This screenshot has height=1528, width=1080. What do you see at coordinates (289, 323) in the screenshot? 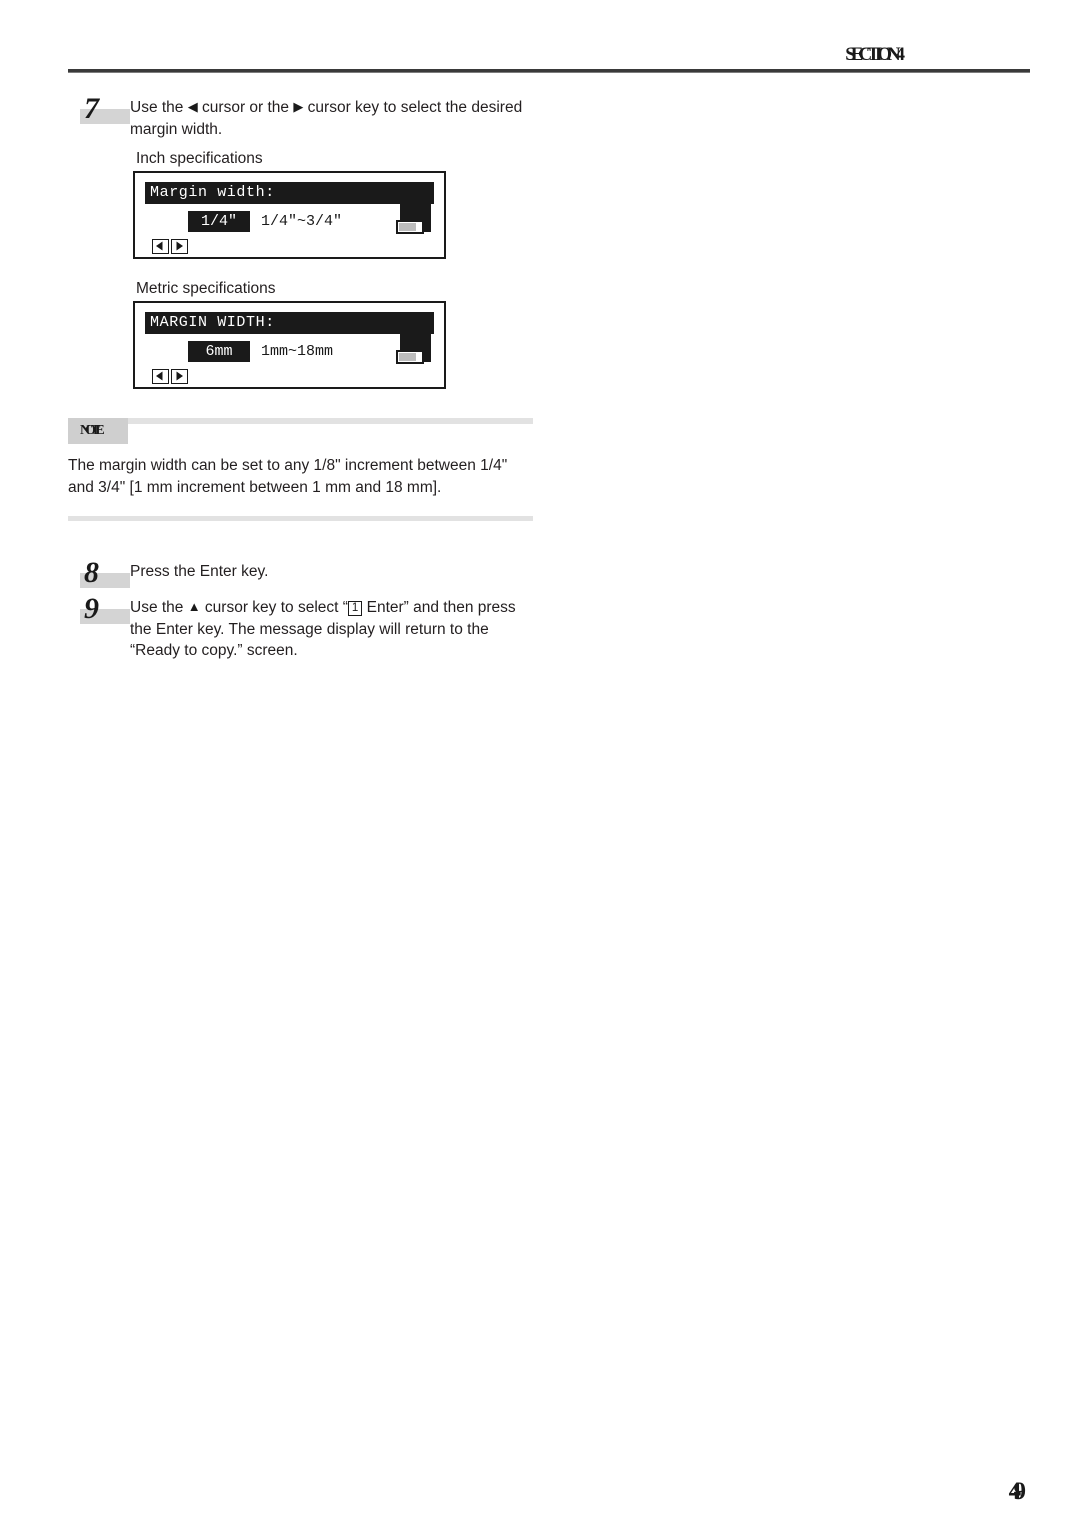
I see `lcd-metric-titlebar: MARGIN WIDTH:` at bounding box center [289, 323].